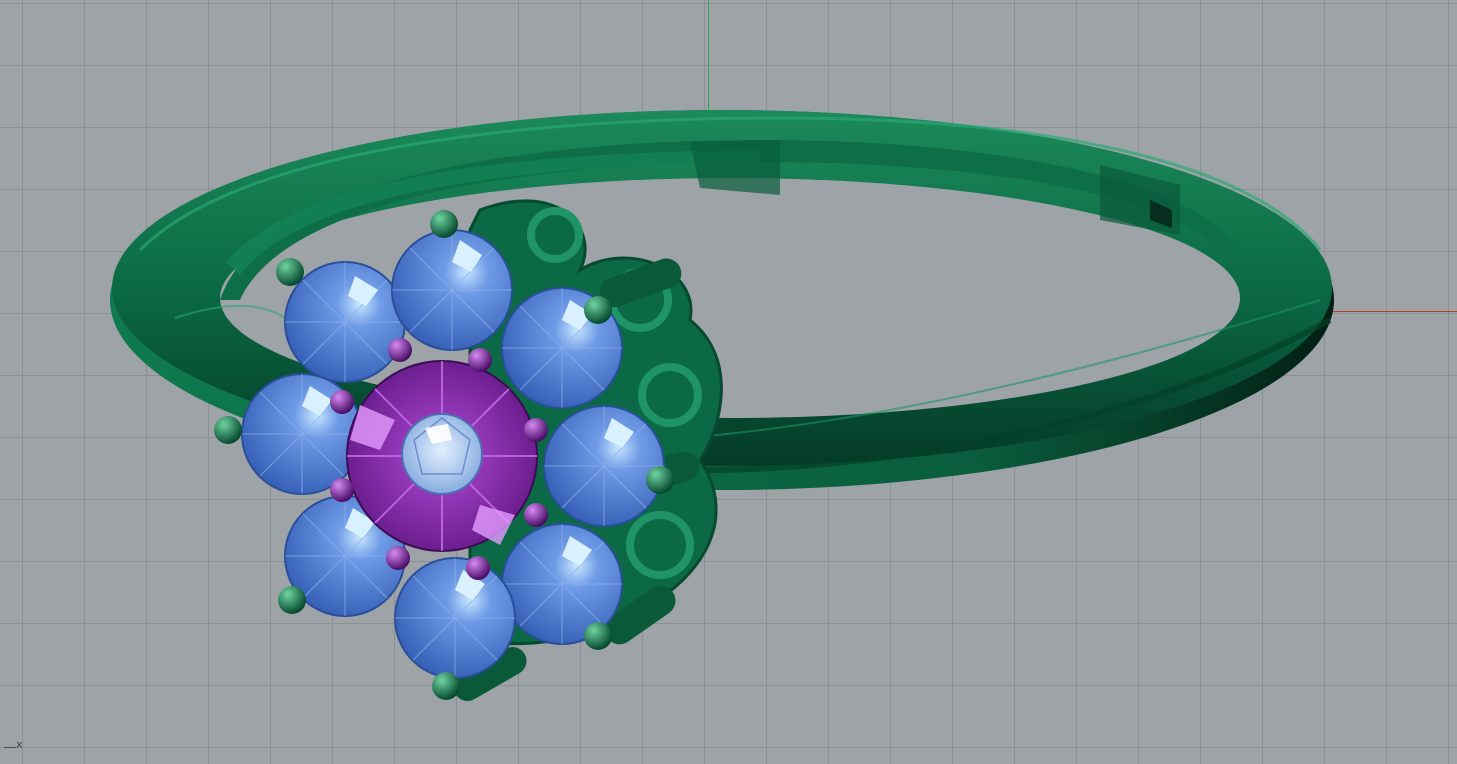 This screenshot has height=764, width=1457. What do you see at coordinates (10, 747) in the screenshot?
I see `corner-axis-stem` at bounding box center [10, 747].